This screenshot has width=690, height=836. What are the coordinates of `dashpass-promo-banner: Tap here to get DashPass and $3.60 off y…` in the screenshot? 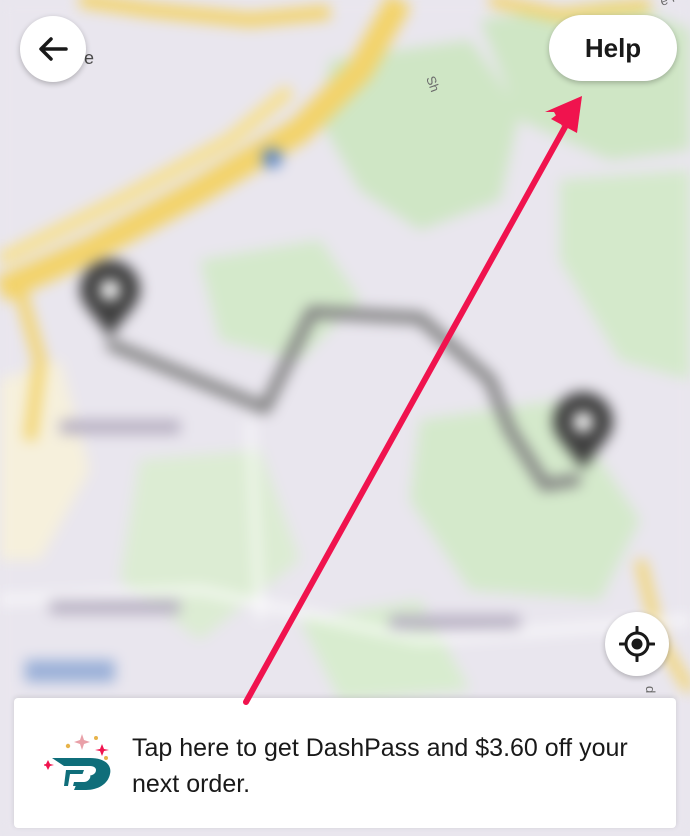 It's located at (345, 763).